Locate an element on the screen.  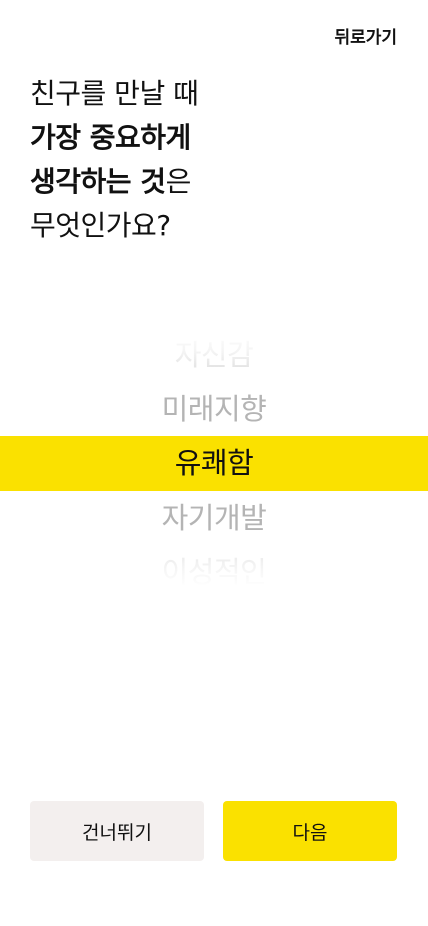
picker-option: 이성적인 is located at coordinates (214, 571).